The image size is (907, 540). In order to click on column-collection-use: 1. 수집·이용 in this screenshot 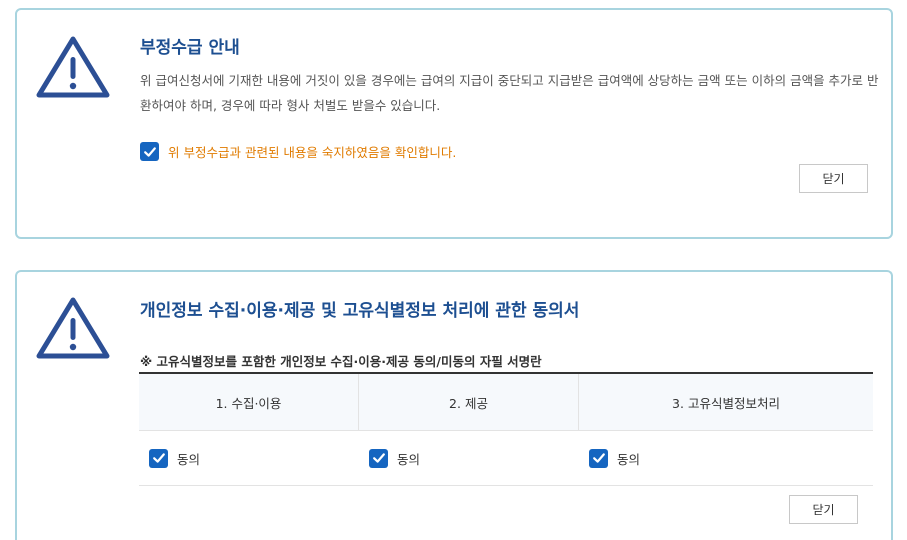, I will do `click(249, 402)`.